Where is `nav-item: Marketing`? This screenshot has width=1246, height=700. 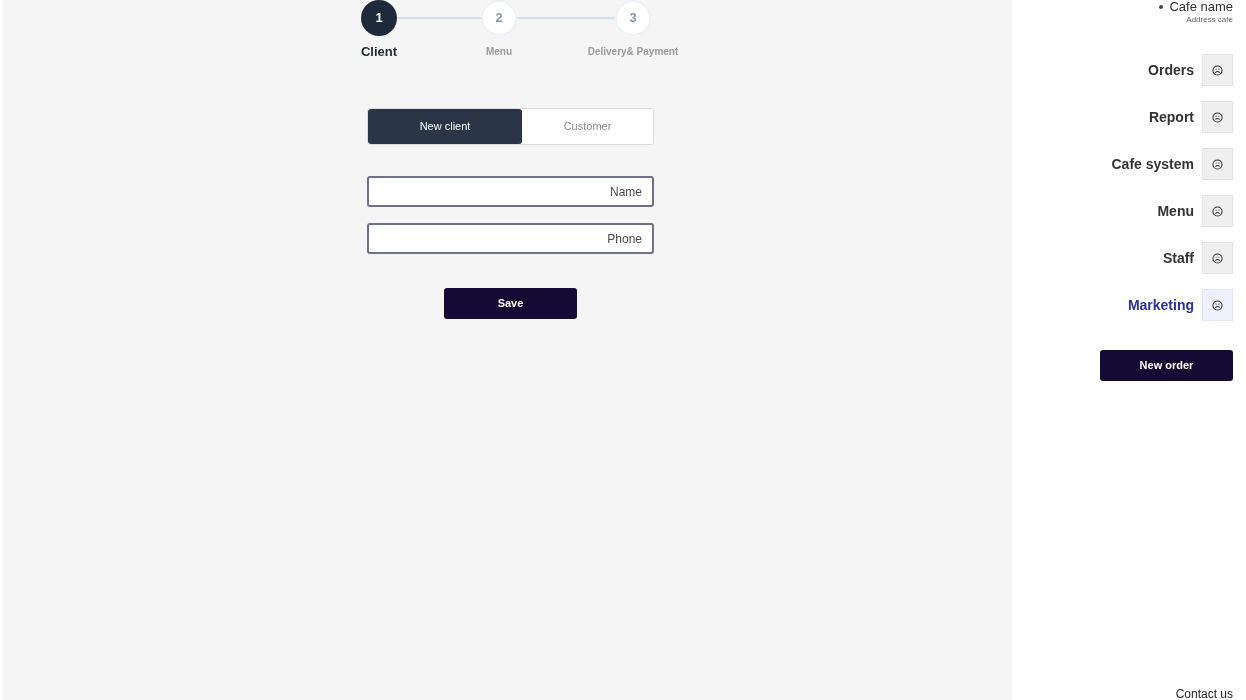
nav-item: Marketing is located at coordinates (1160, 305).